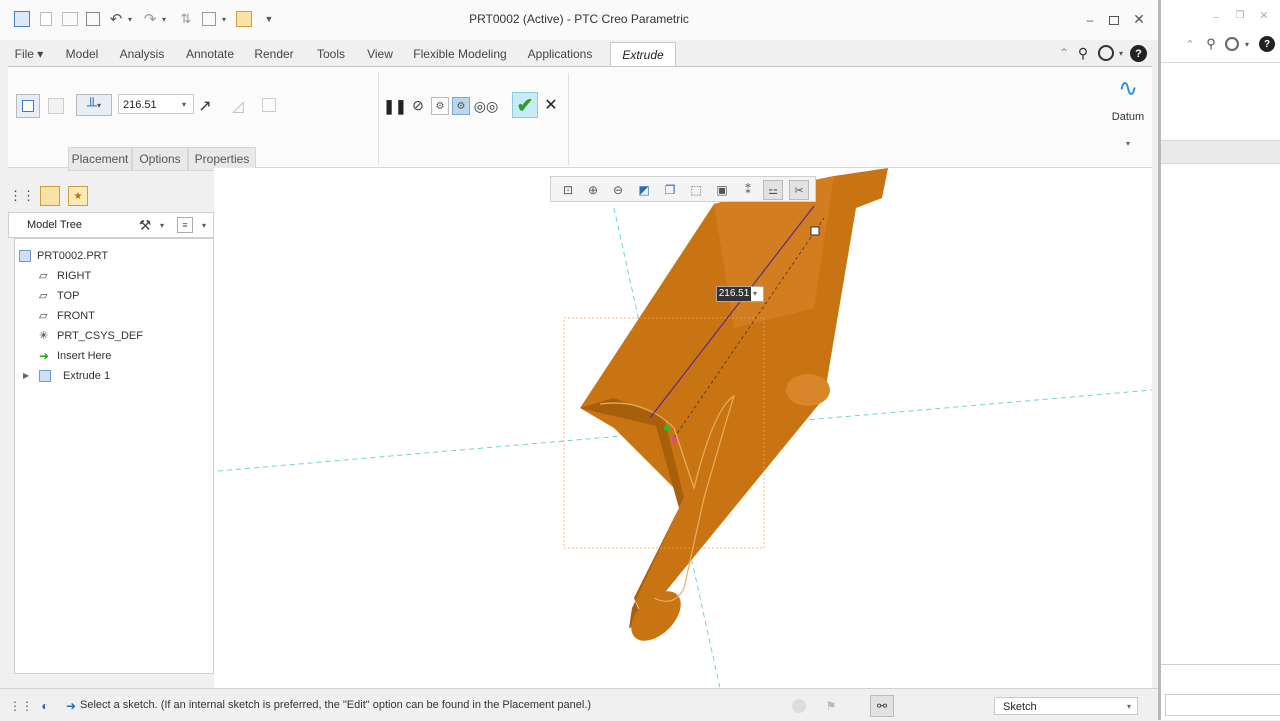 The image size is (1280, 721). Describe the element at coordinates (65, 276) in the screenshot. I see `tree-item-right-plane: ▱ RIGHT` at that location.